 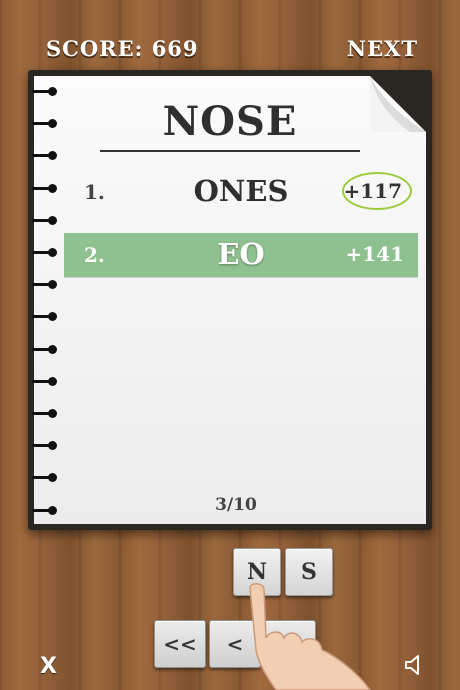 What do you see at coordinates (398, 104) in the screenshot?
I see `page-fold-icon` at bounding box center [398, 104].